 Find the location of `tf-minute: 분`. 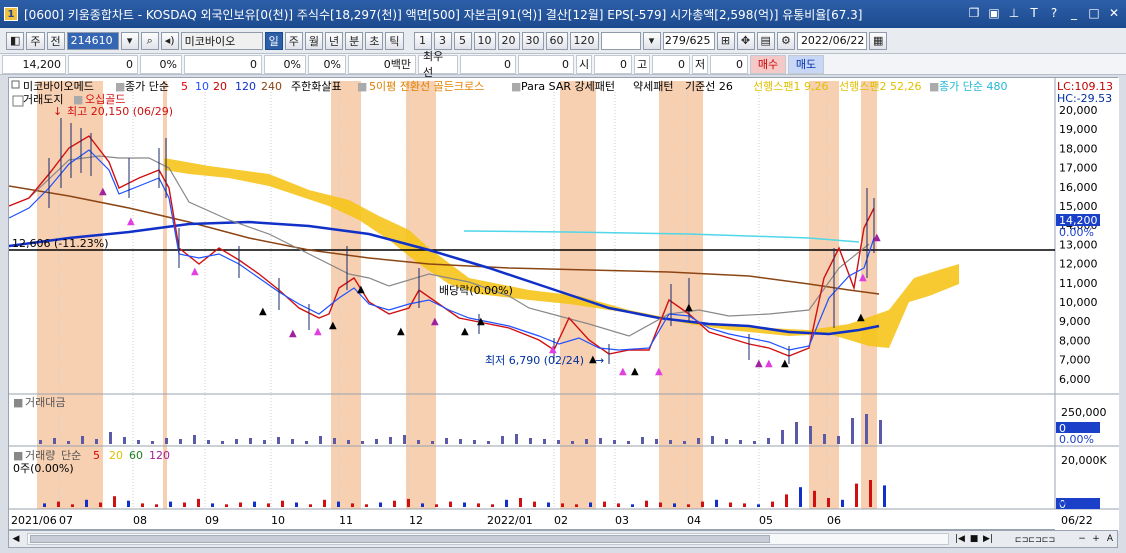

tf-minute: 분 is located at coordinates (354, 40).